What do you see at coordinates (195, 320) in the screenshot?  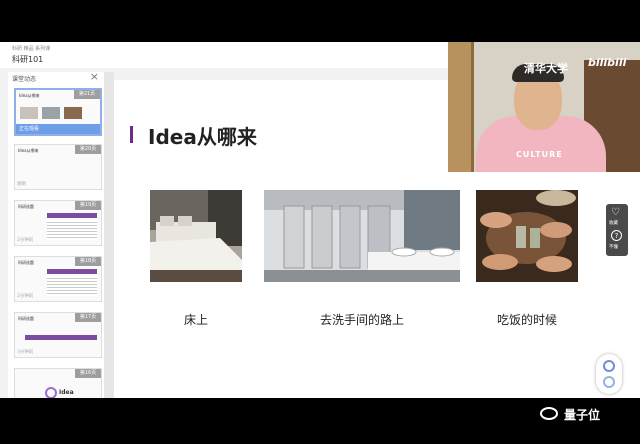 I see `photo-caption: 床上` at bounding box center [195, 320].